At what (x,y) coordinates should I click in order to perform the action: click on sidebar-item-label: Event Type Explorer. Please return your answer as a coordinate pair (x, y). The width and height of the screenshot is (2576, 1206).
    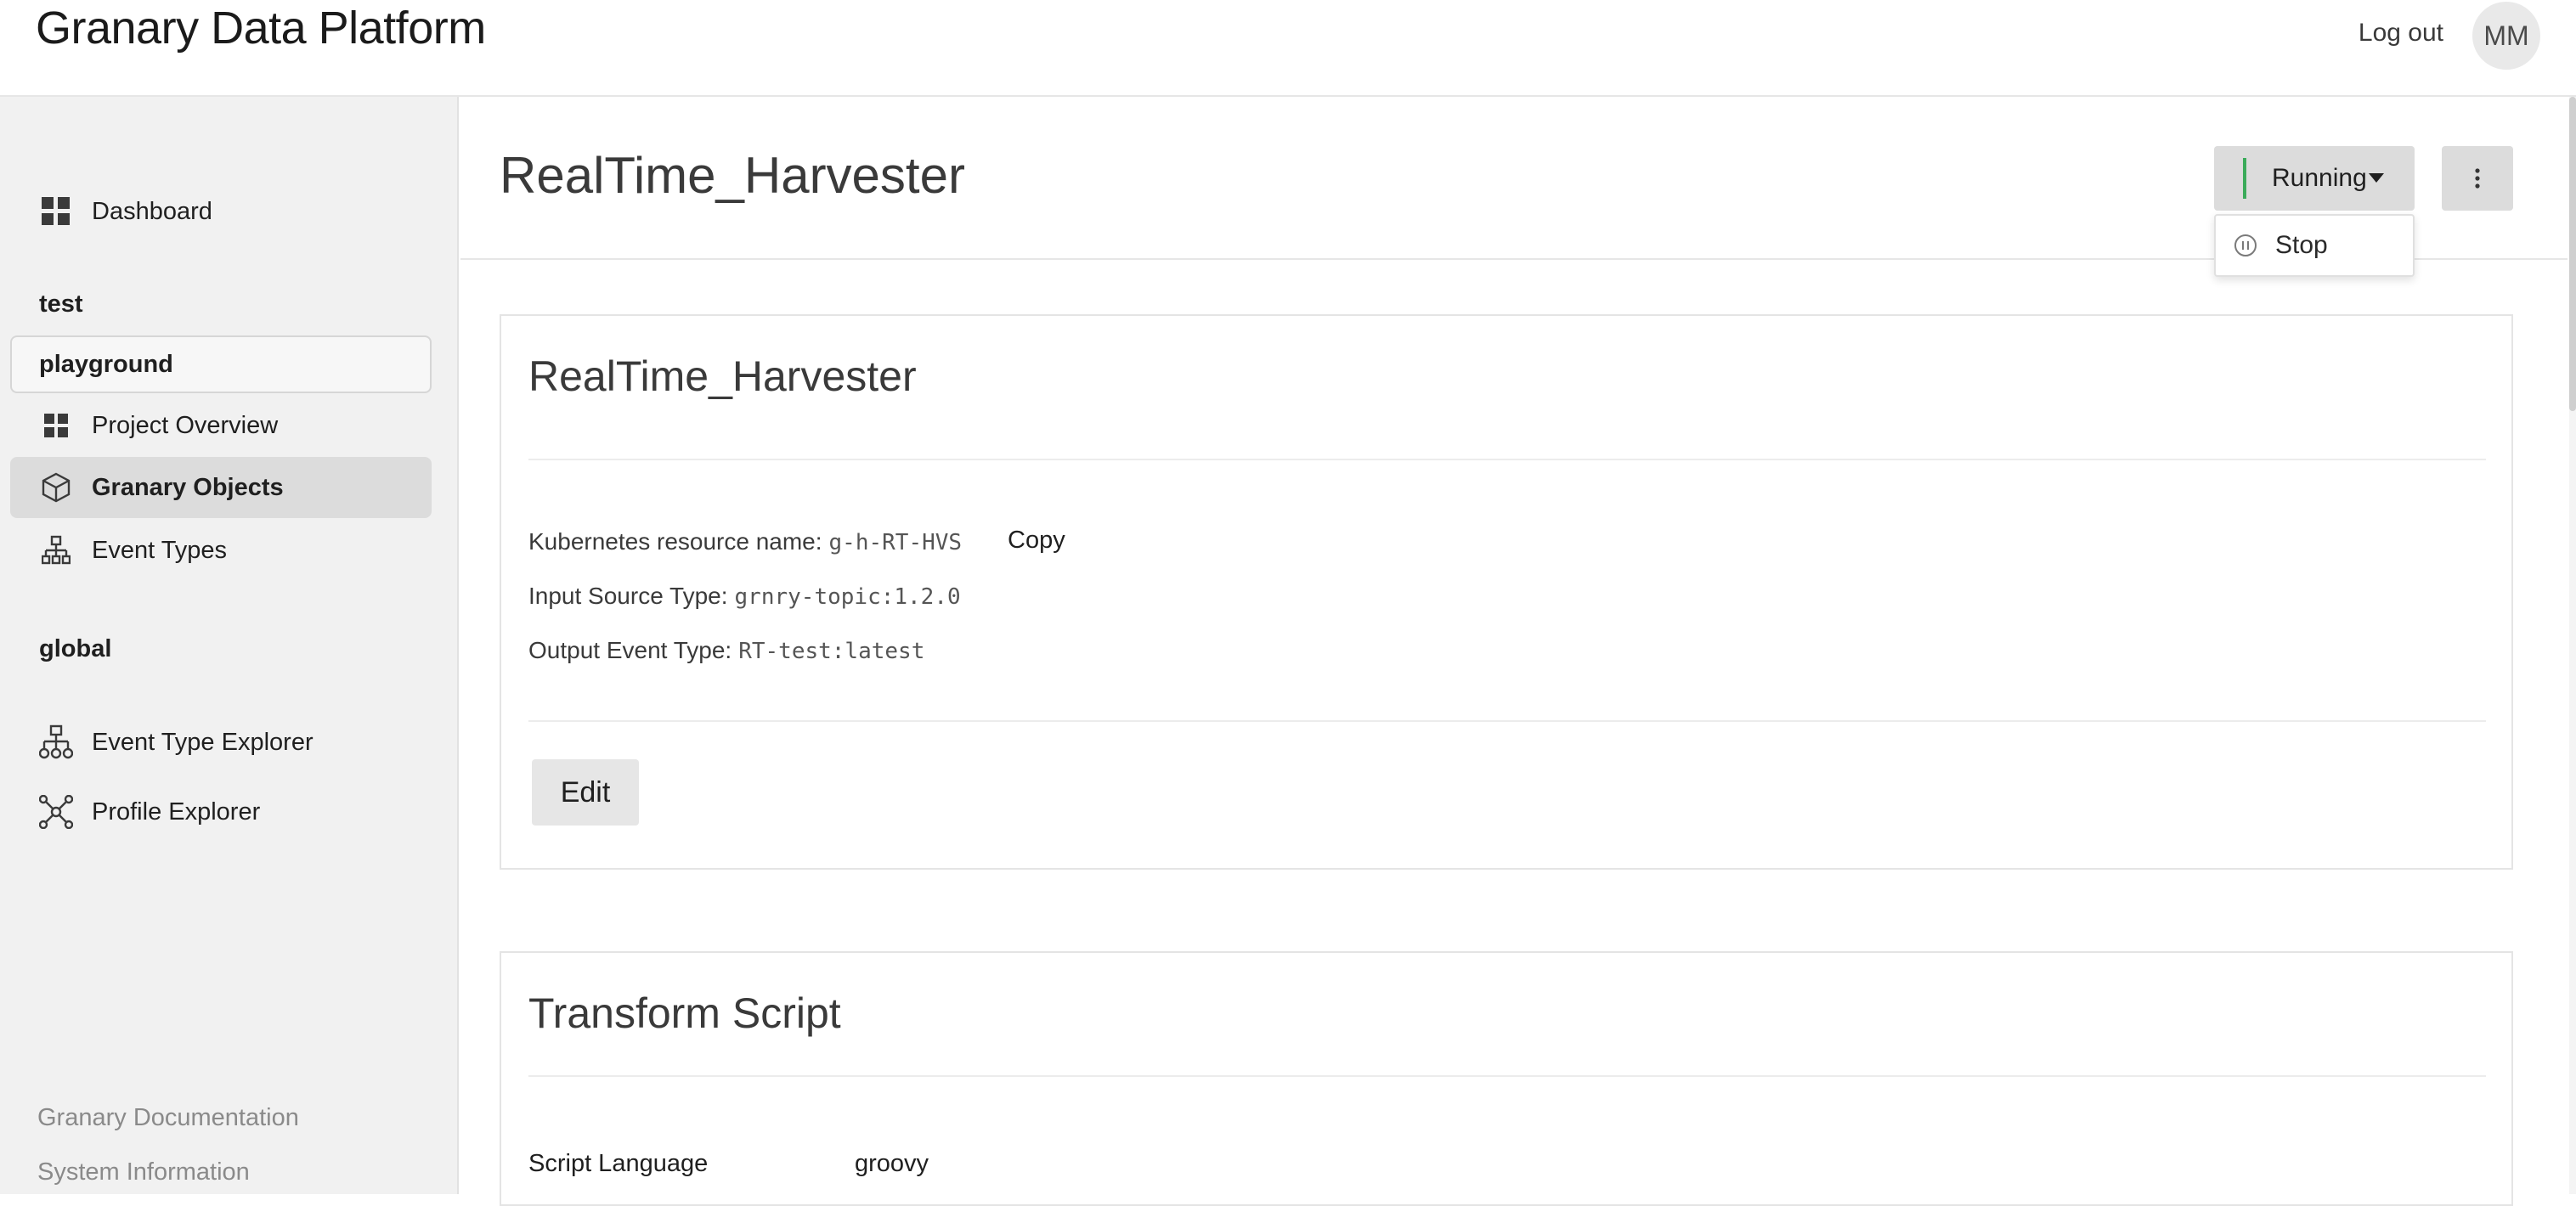
    Looking at the image, I should click on (203, 742).